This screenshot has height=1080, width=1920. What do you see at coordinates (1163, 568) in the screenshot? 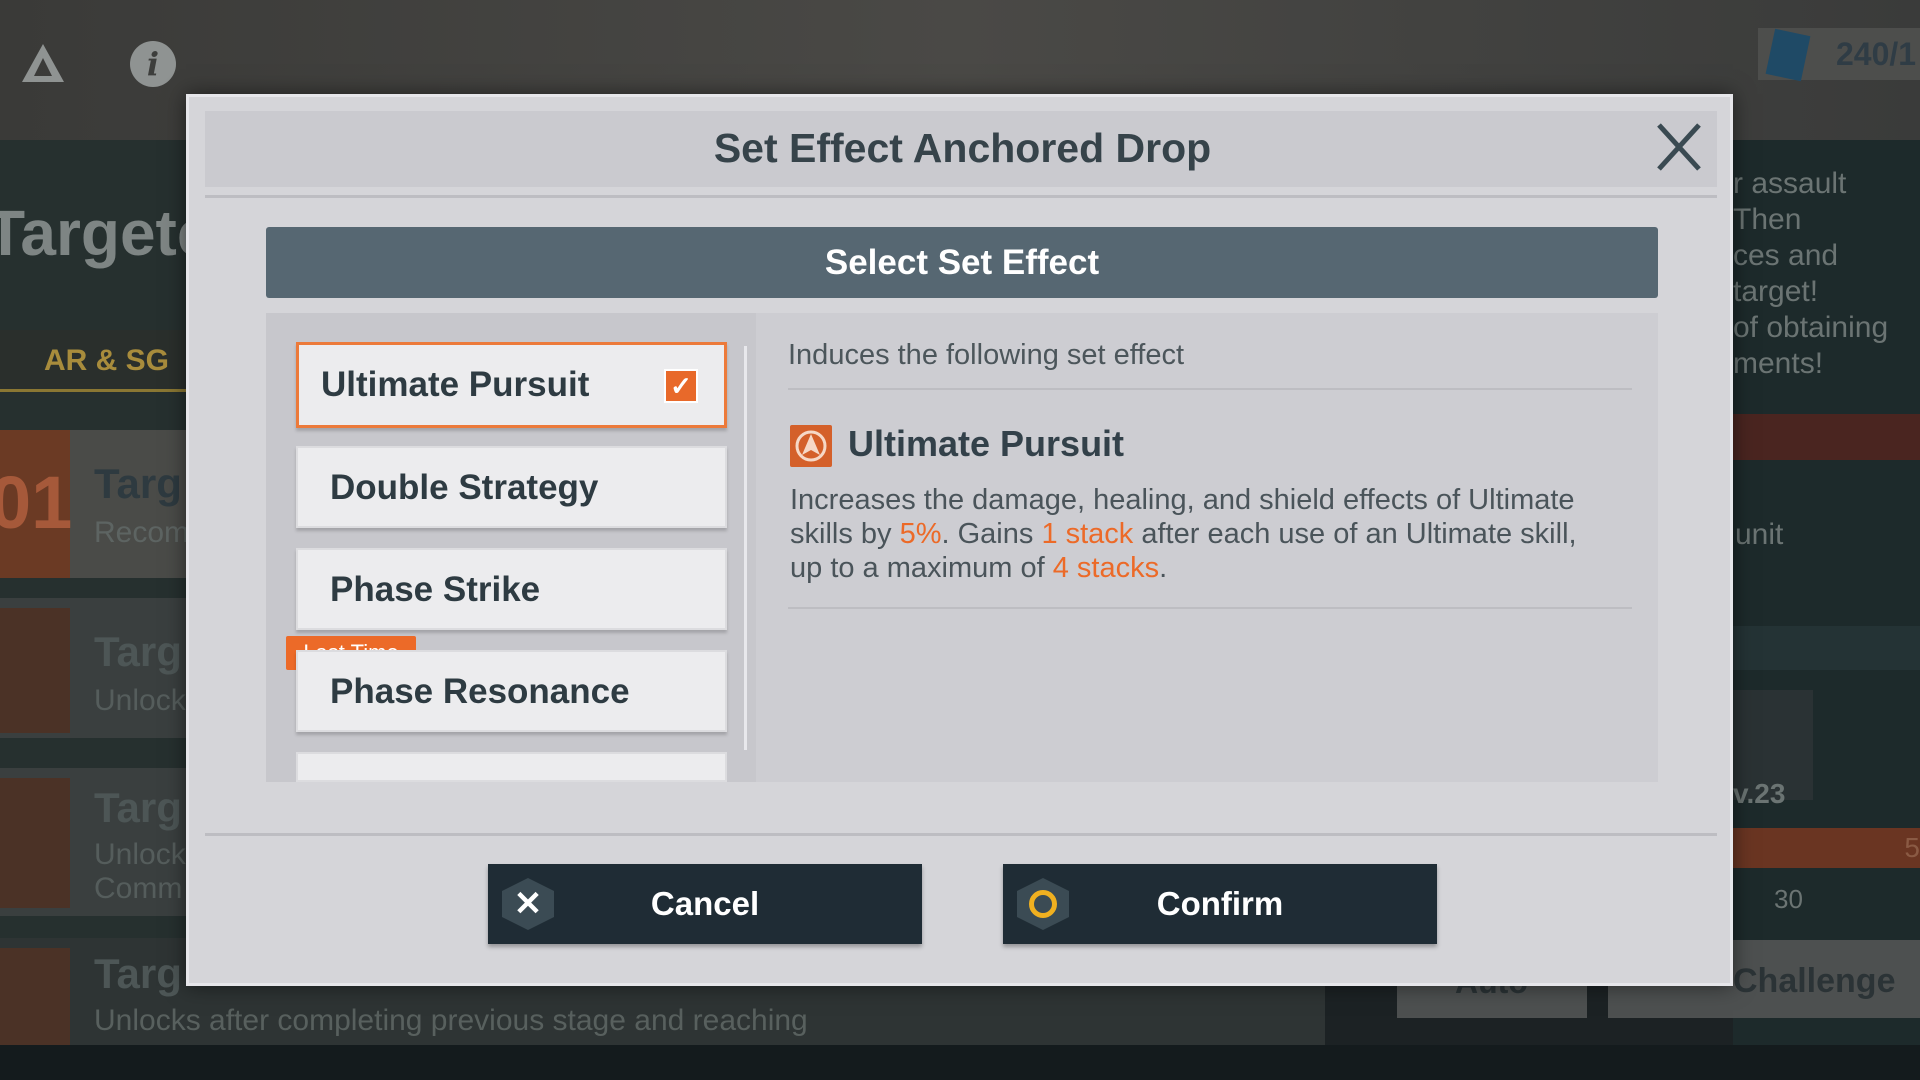
I see `desc-text: .` at bounding box center [1163, 568].